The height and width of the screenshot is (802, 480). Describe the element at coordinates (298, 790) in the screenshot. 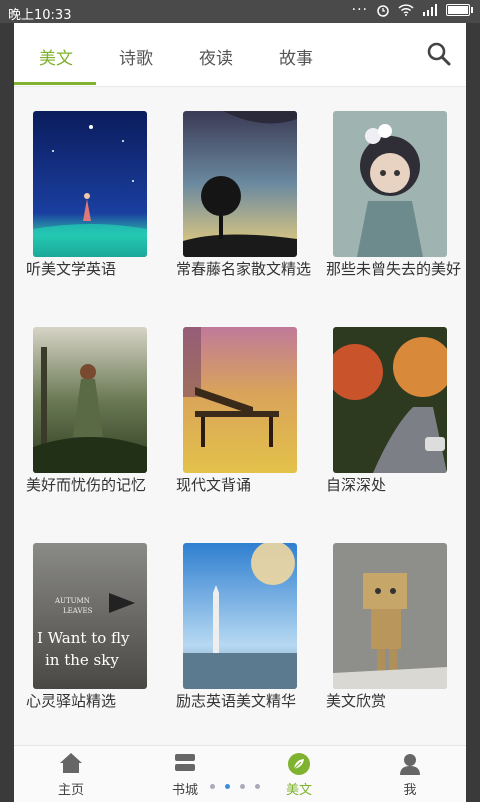

I see `nav-meiwen-label: 美文` at that location.